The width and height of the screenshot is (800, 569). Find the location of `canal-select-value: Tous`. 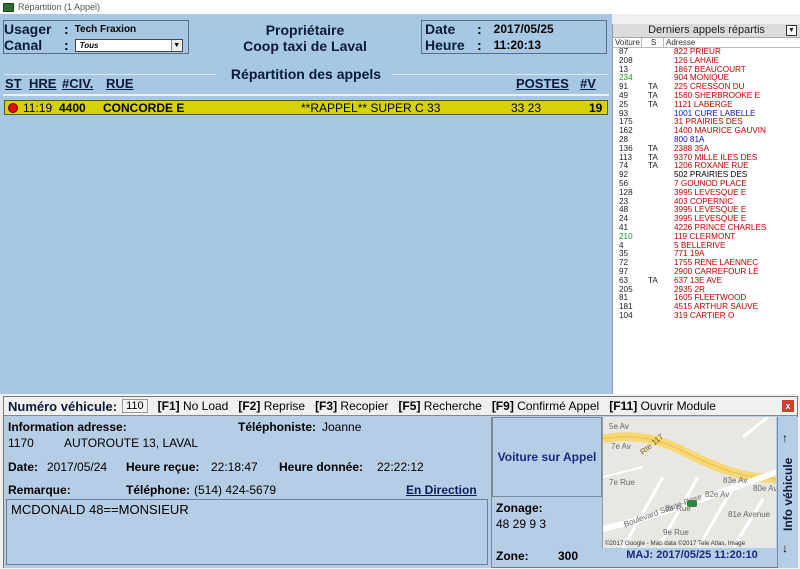

canal-select-value: Tous is located at coordinates (89, 45).